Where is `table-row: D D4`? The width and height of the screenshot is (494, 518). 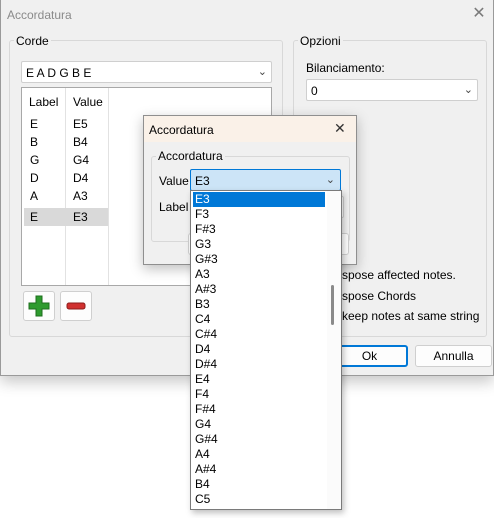
table-row: D D4 is located at coordinates (66, 178).